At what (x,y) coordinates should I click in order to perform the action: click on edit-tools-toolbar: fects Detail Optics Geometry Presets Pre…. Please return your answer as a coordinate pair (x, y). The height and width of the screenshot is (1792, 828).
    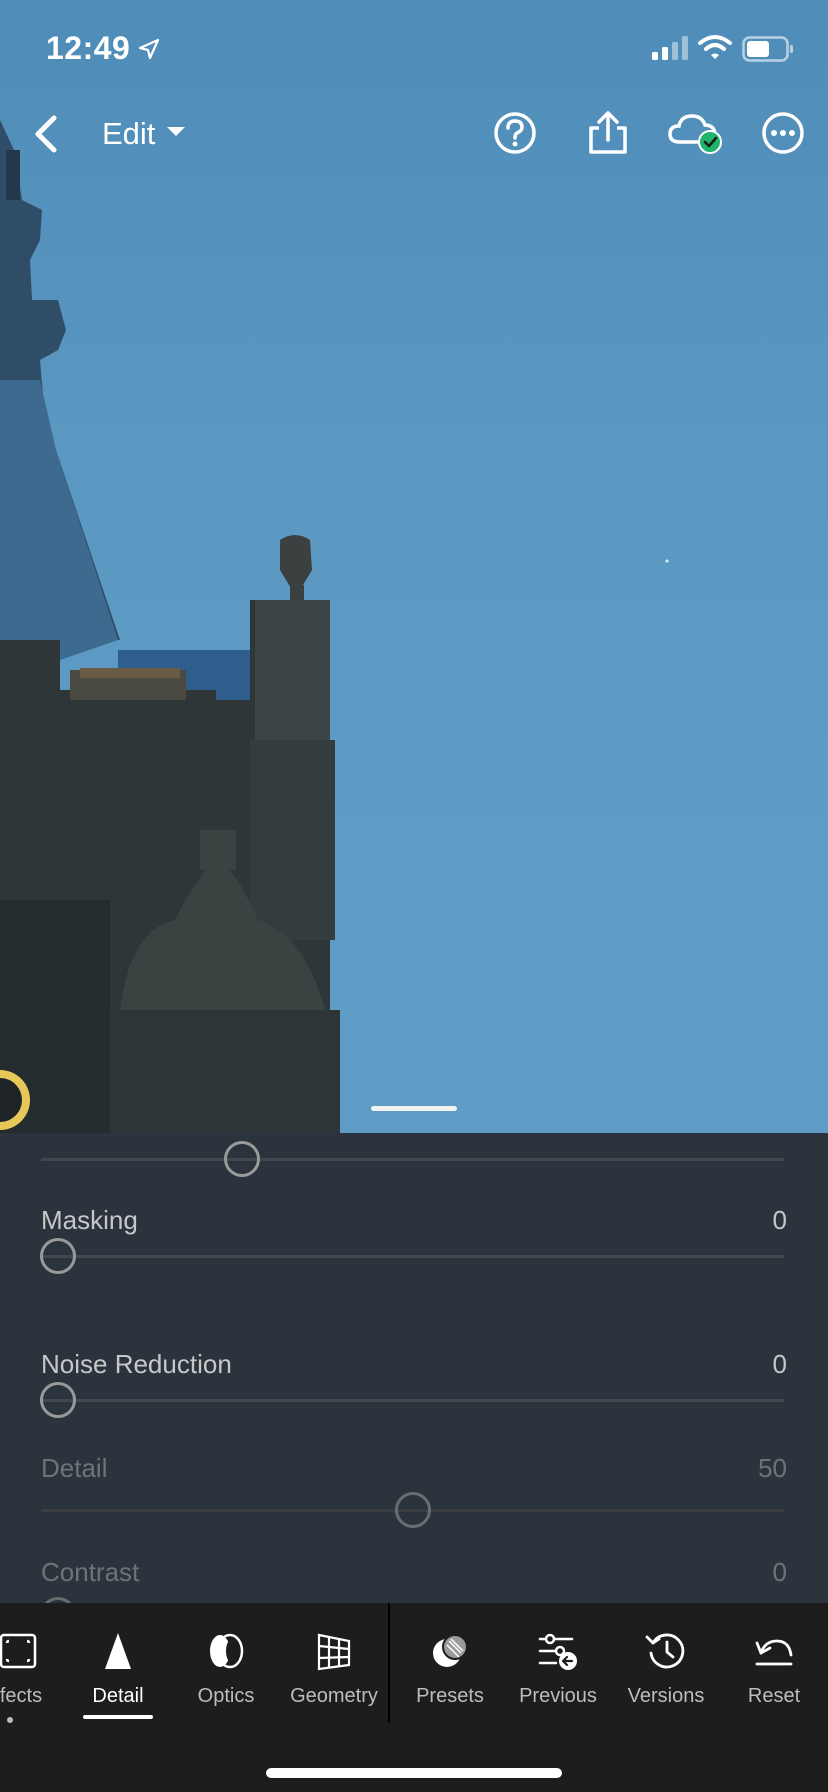
    Looking at the image, I should click on (414, 1663).